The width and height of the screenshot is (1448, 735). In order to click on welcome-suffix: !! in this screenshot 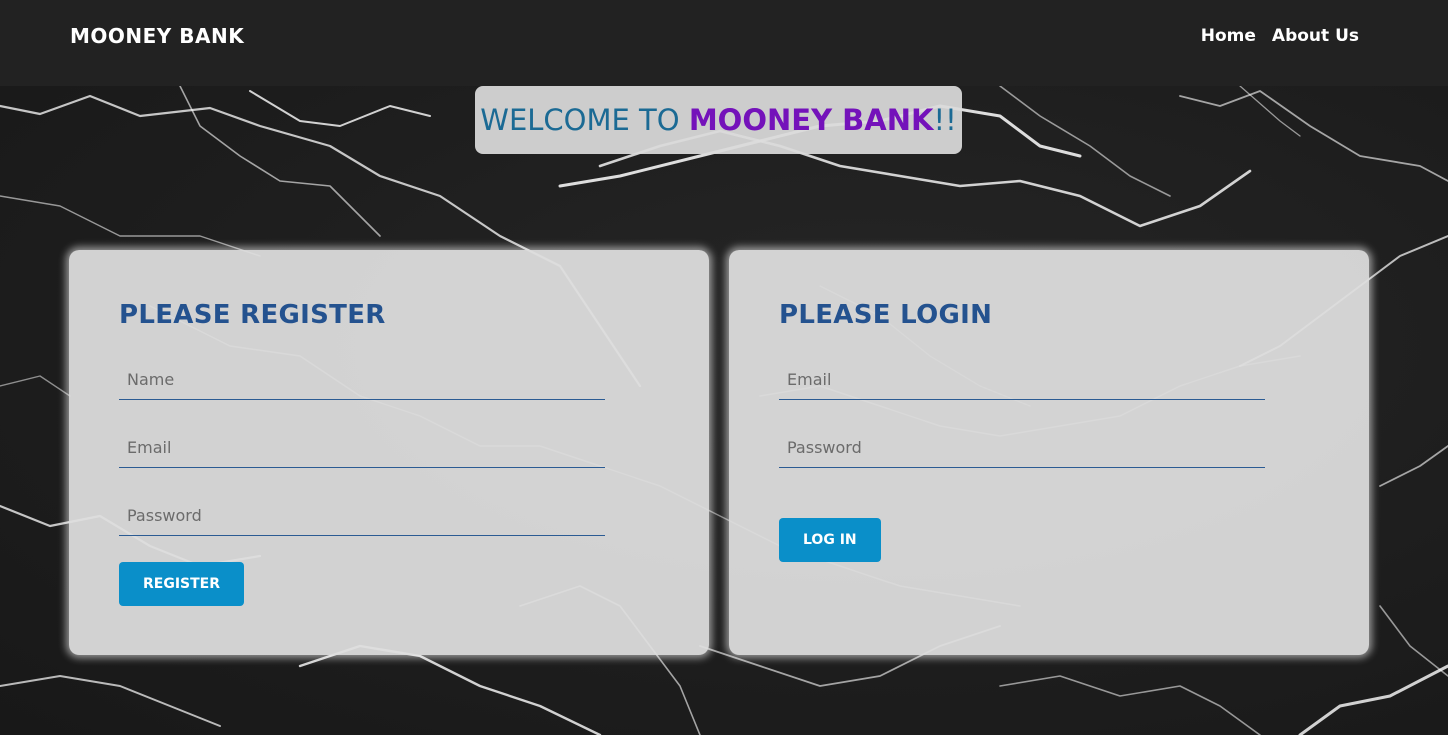, I will do `click(945, 120)`.